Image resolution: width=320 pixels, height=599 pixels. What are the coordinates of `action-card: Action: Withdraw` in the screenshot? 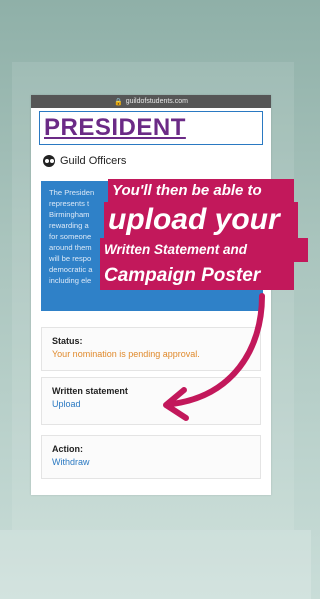 It's located at (151, 457).